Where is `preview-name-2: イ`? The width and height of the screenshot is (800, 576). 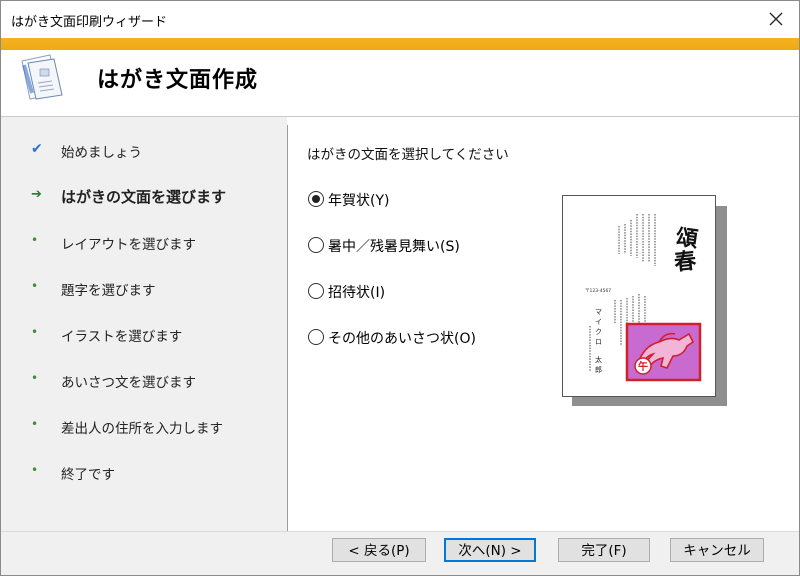 preview-name-2: イ is located at coordinates (598, 322).